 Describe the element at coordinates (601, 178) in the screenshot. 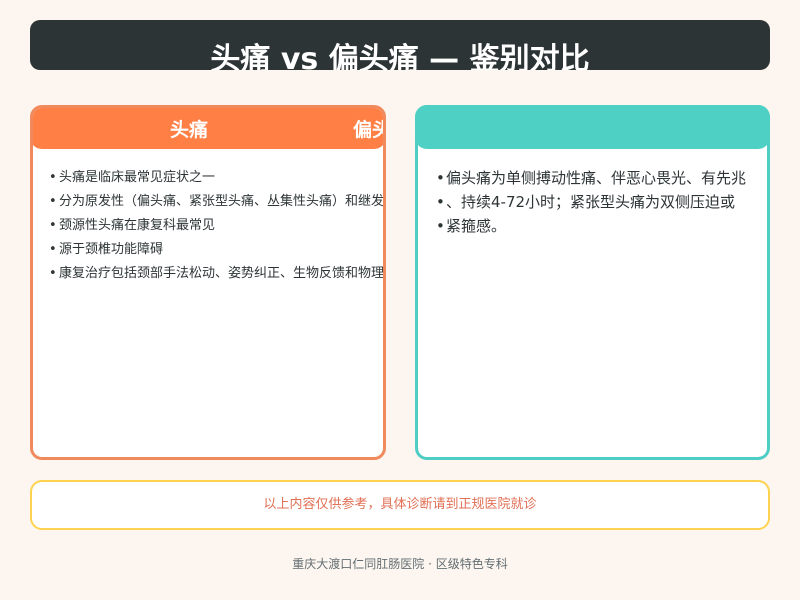

I see `list-item: •偏头痛为单侧搏动性痛、伴恶心畏光、有先兆` at that location.